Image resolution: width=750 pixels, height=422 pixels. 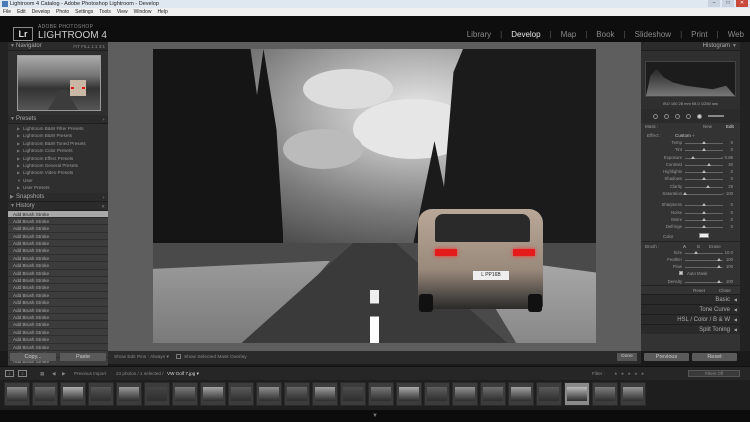 What do you see at coordinates (714, 373) in the screenshot?
I see `filter-select: Filters Off` at bounding box center [714, 373].